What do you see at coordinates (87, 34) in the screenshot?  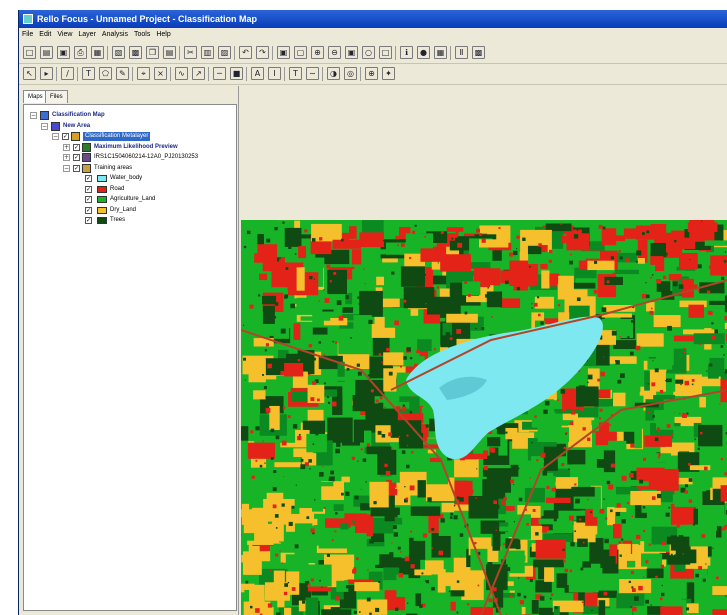 I see `menu-layer: Layer` at bounding box center [87, 34].